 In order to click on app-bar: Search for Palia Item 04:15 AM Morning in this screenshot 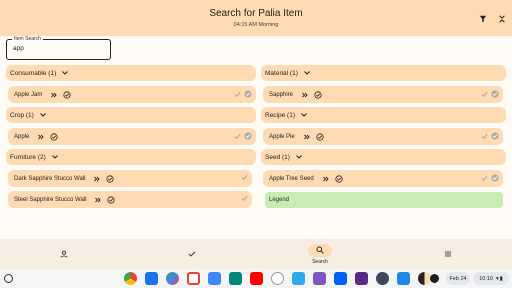, I will do `click(256, 18)`.